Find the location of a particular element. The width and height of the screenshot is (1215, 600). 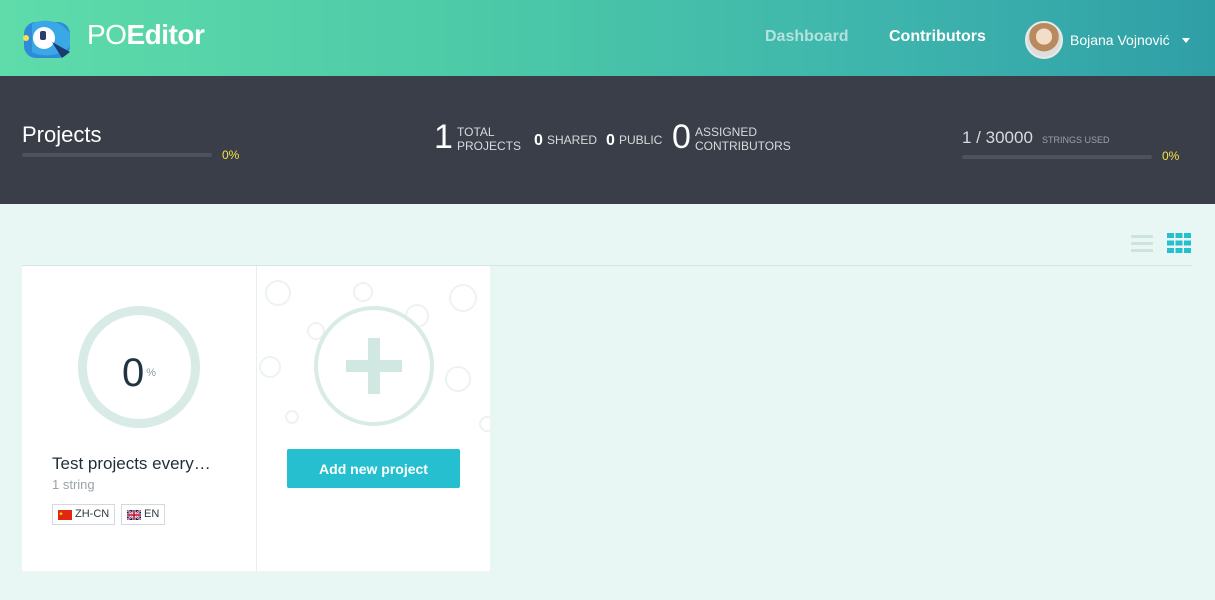

strings-used-count: 1 / 30000 is located at coordinates (997, 137).